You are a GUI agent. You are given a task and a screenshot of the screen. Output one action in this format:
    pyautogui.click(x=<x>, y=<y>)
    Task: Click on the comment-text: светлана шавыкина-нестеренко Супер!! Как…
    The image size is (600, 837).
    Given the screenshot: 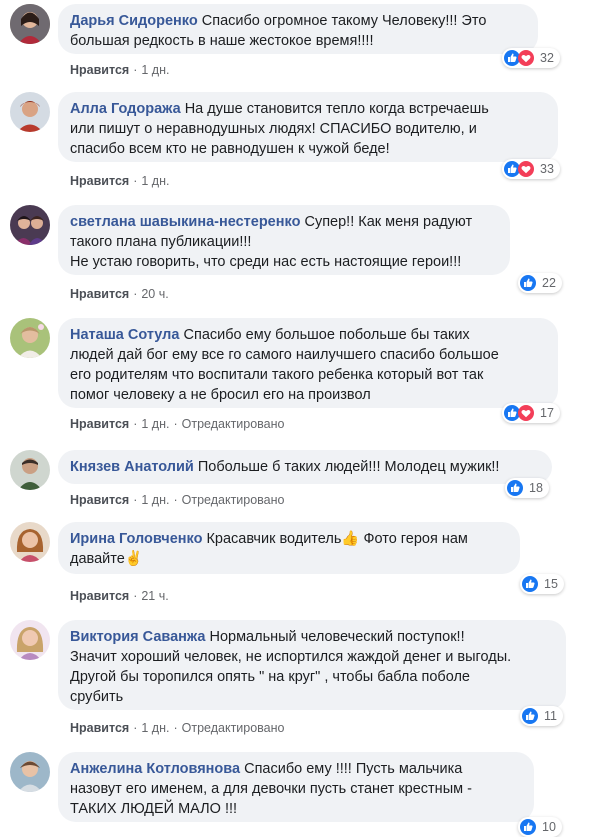 What is the action you would take?
    pyautogui.click(x=284, y=242)
    